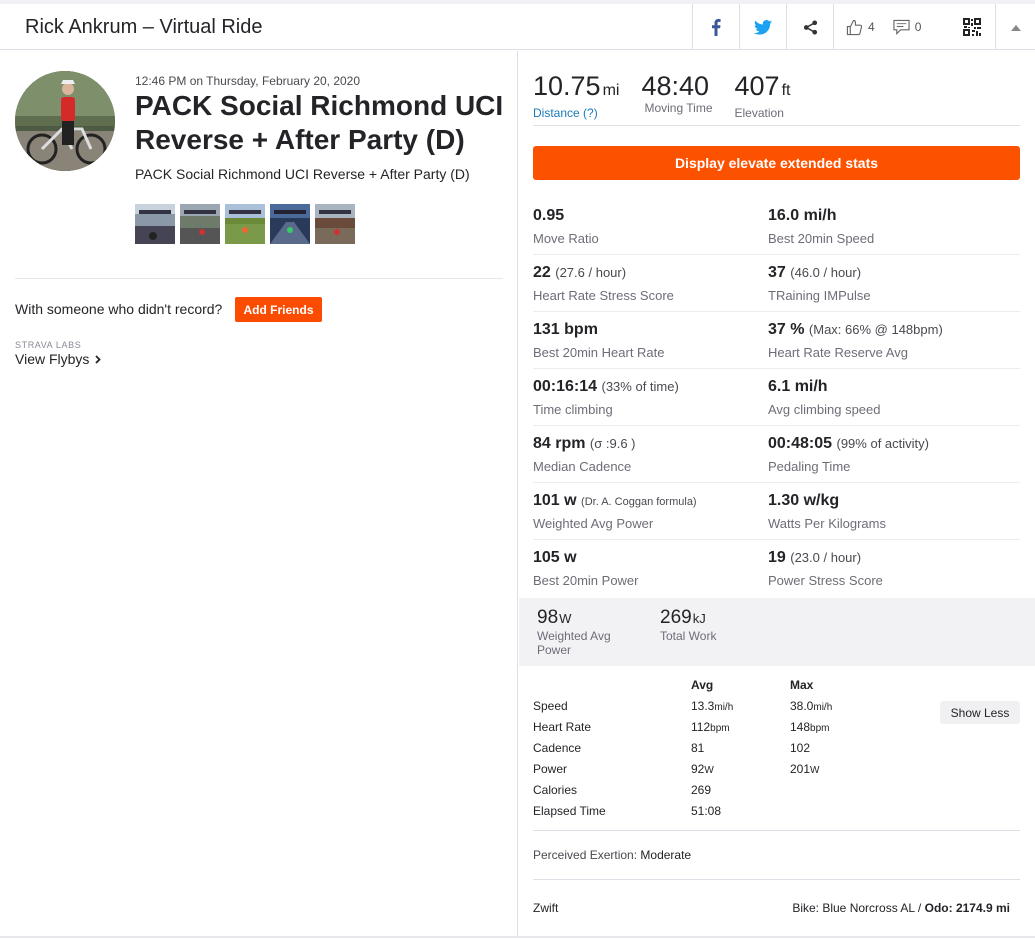 The height and width of the screenshot is (940, 1035). Describe the element at coordinates (650, 454) in the screenshot. I see `stat-cell: 84 rpm (σ :9.6 ) Median Cadence` at that location.